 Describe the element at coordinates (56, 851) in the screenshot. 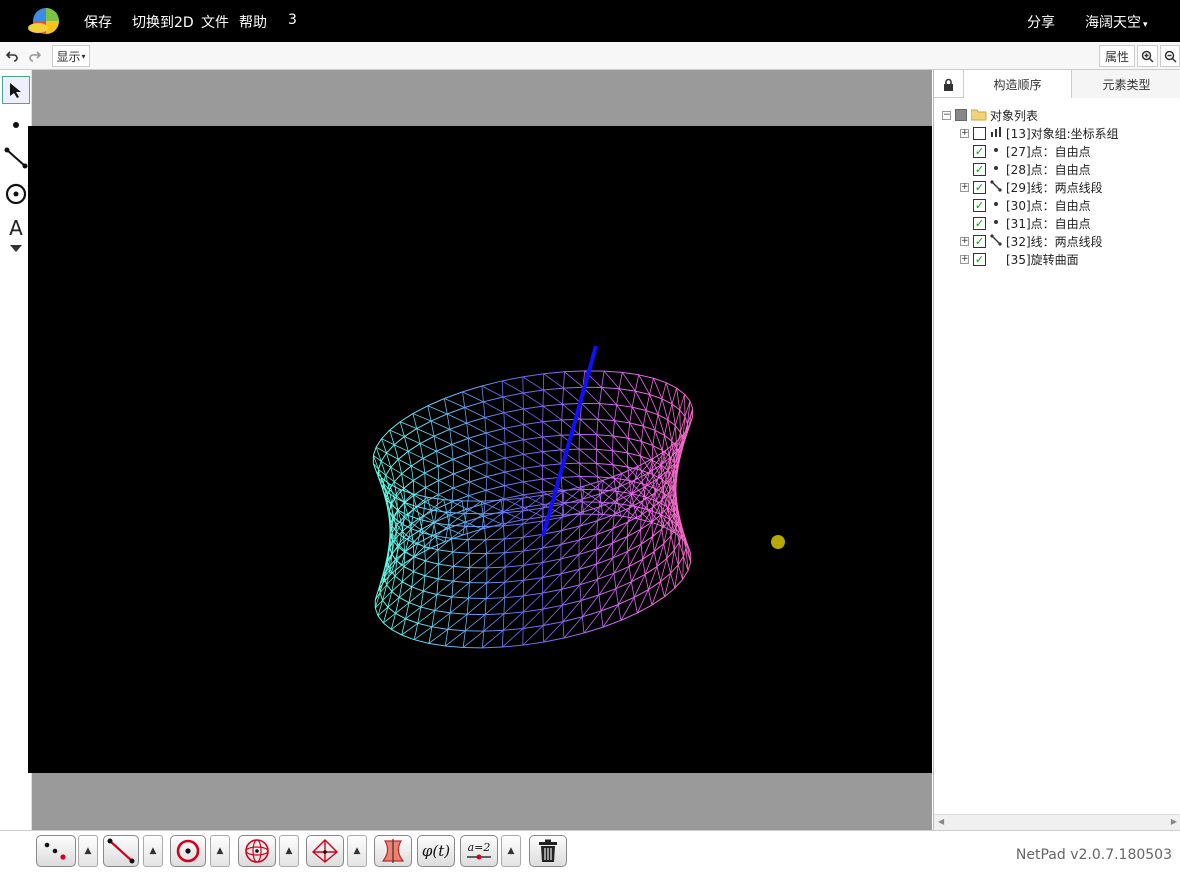

I see `points-tool-button` at that location.